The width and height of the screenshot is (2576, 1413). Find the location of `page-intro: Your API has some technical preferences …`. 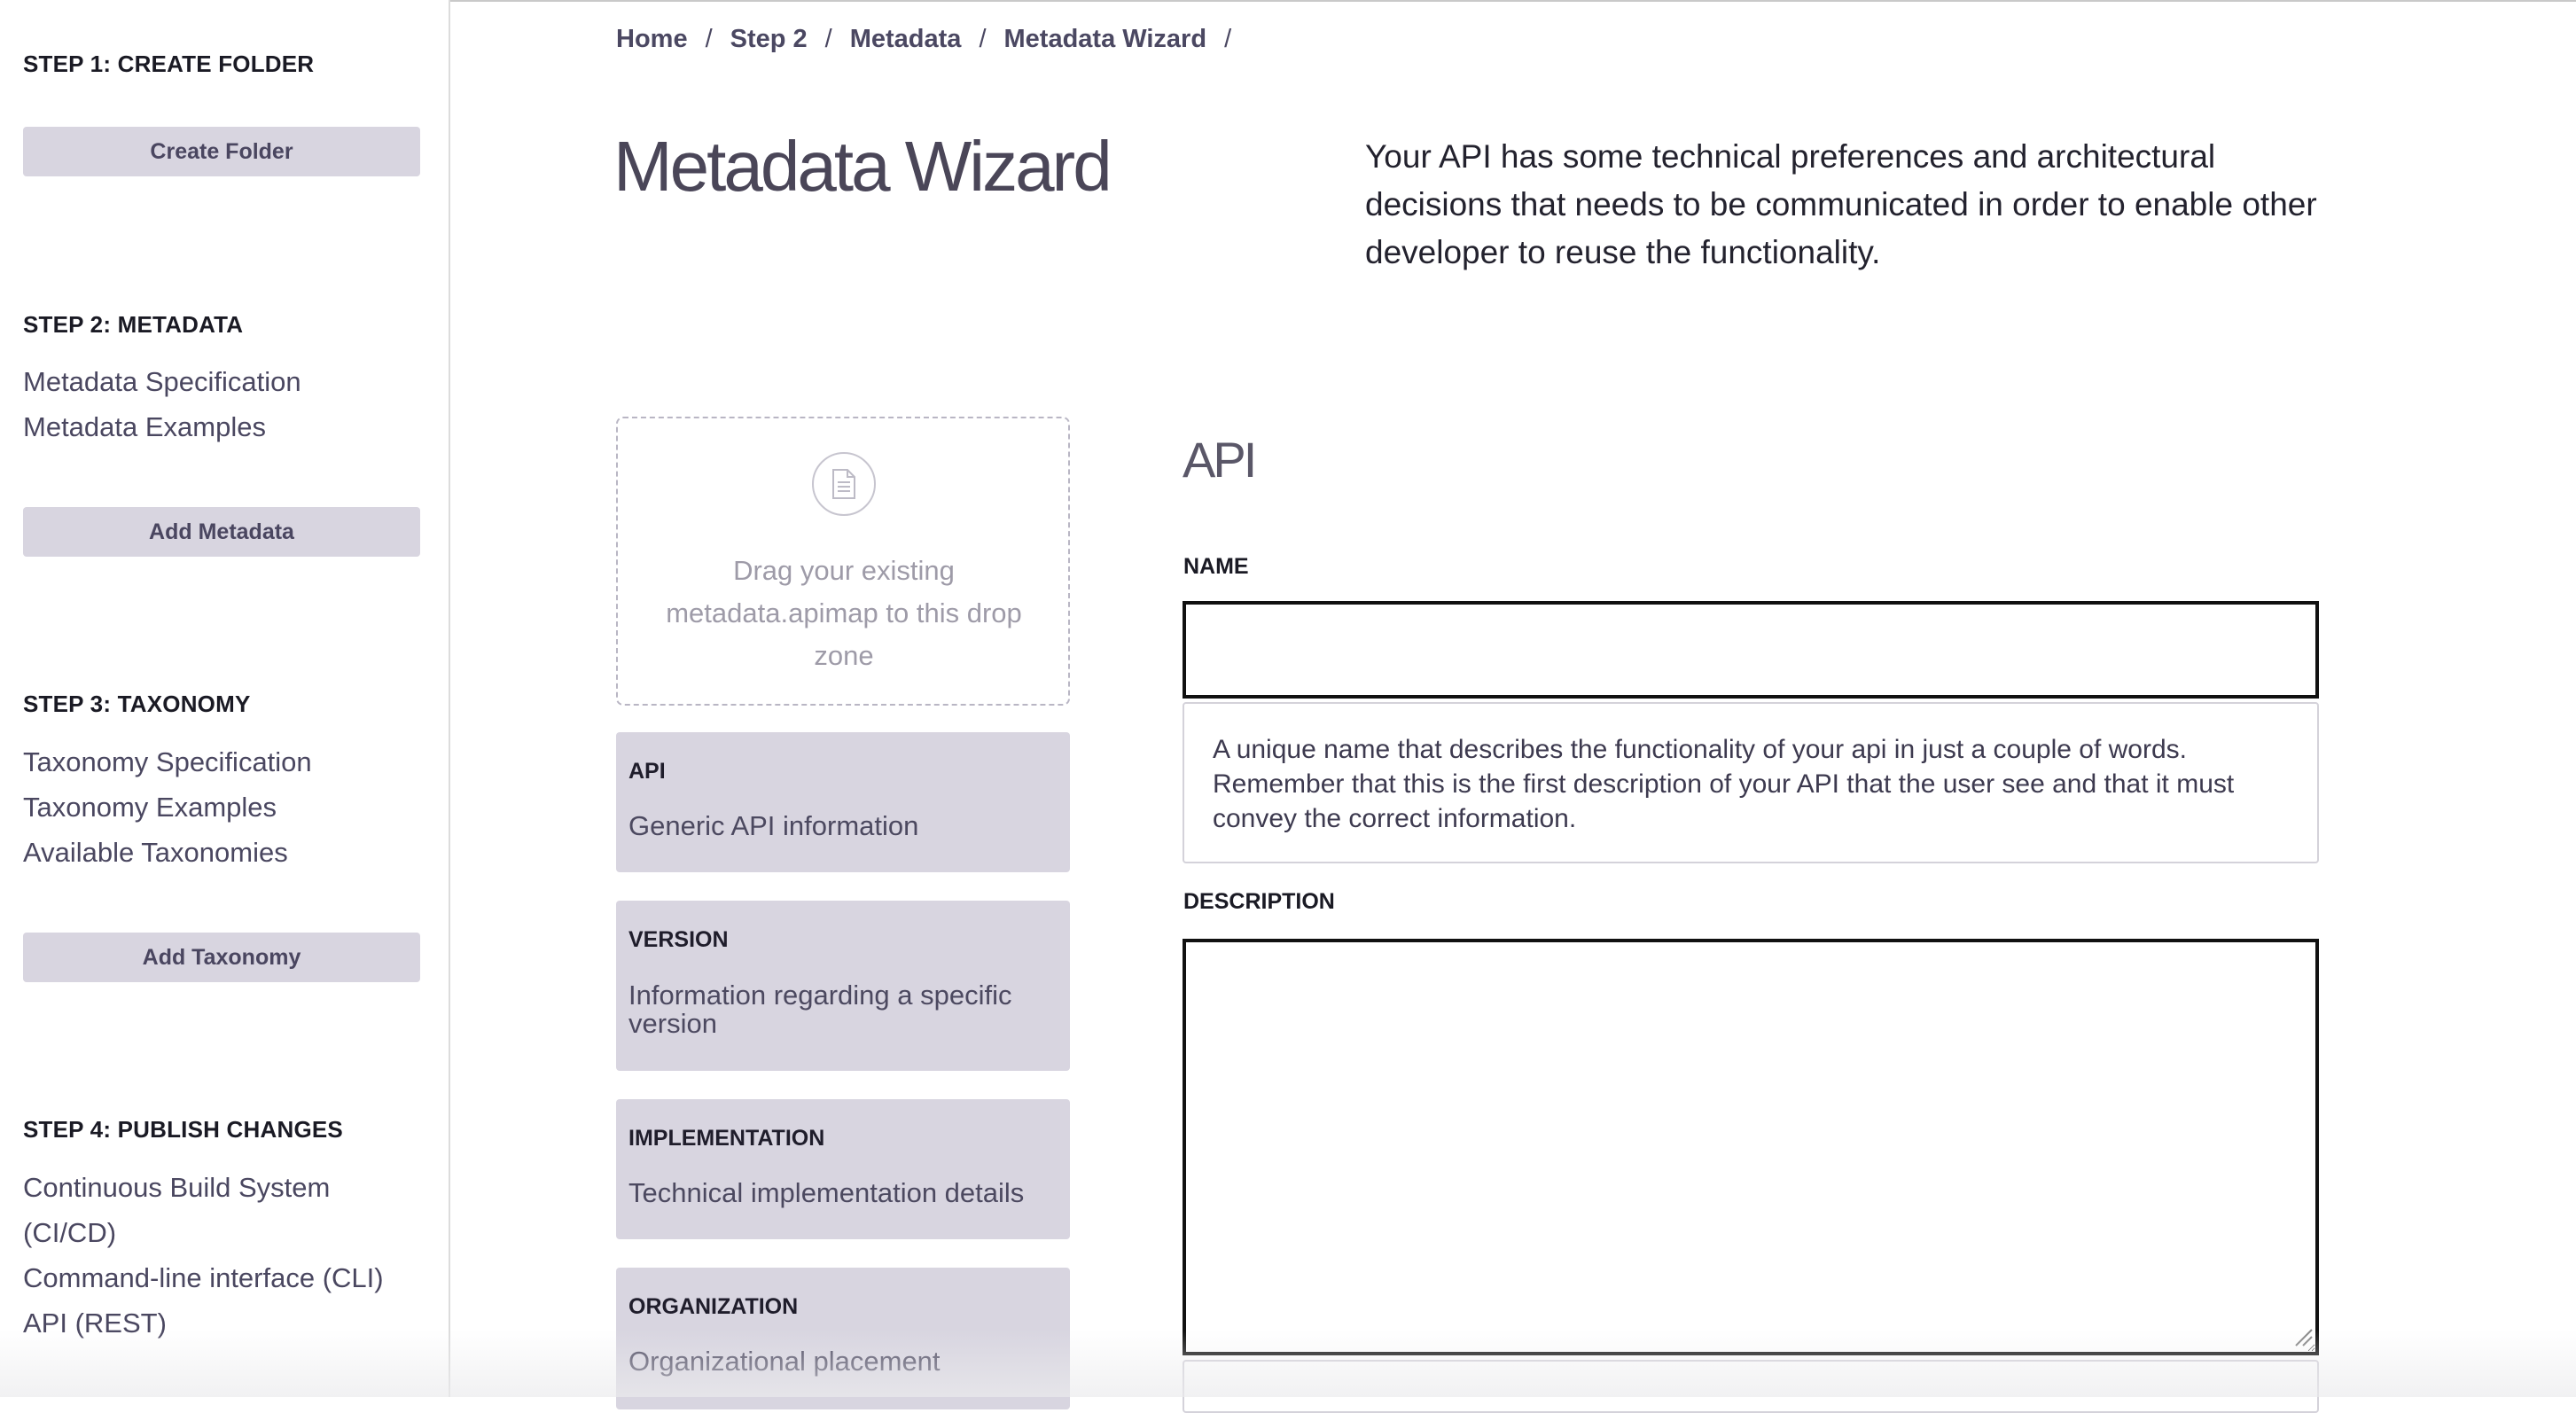

page-intro: Your API has some technical preferences … is located at coordinates (1841, 204).